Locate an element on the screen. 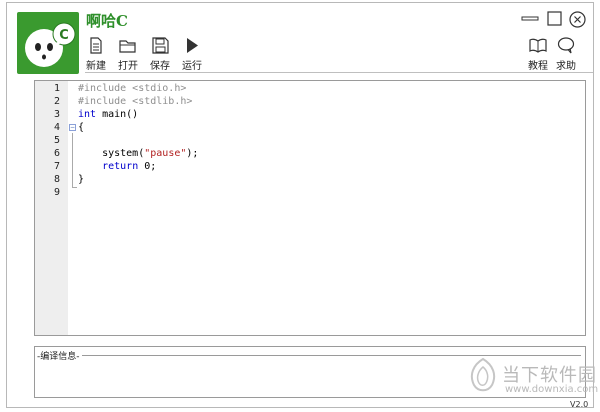 The width and height of the screenshot is (600, 412). version-label: V2.0 is located at coordinates (579, 404).